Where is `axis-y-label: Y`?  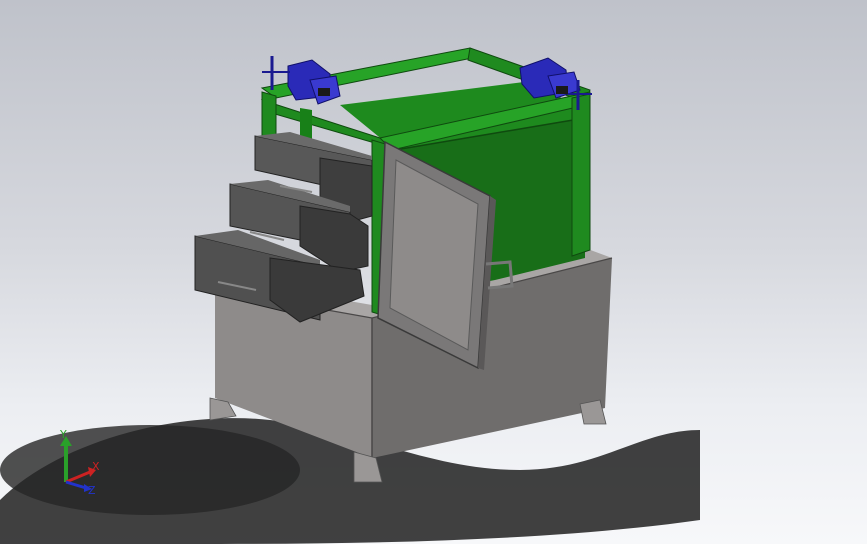 axis-y-label: Y is located at coordinates (63, 434).